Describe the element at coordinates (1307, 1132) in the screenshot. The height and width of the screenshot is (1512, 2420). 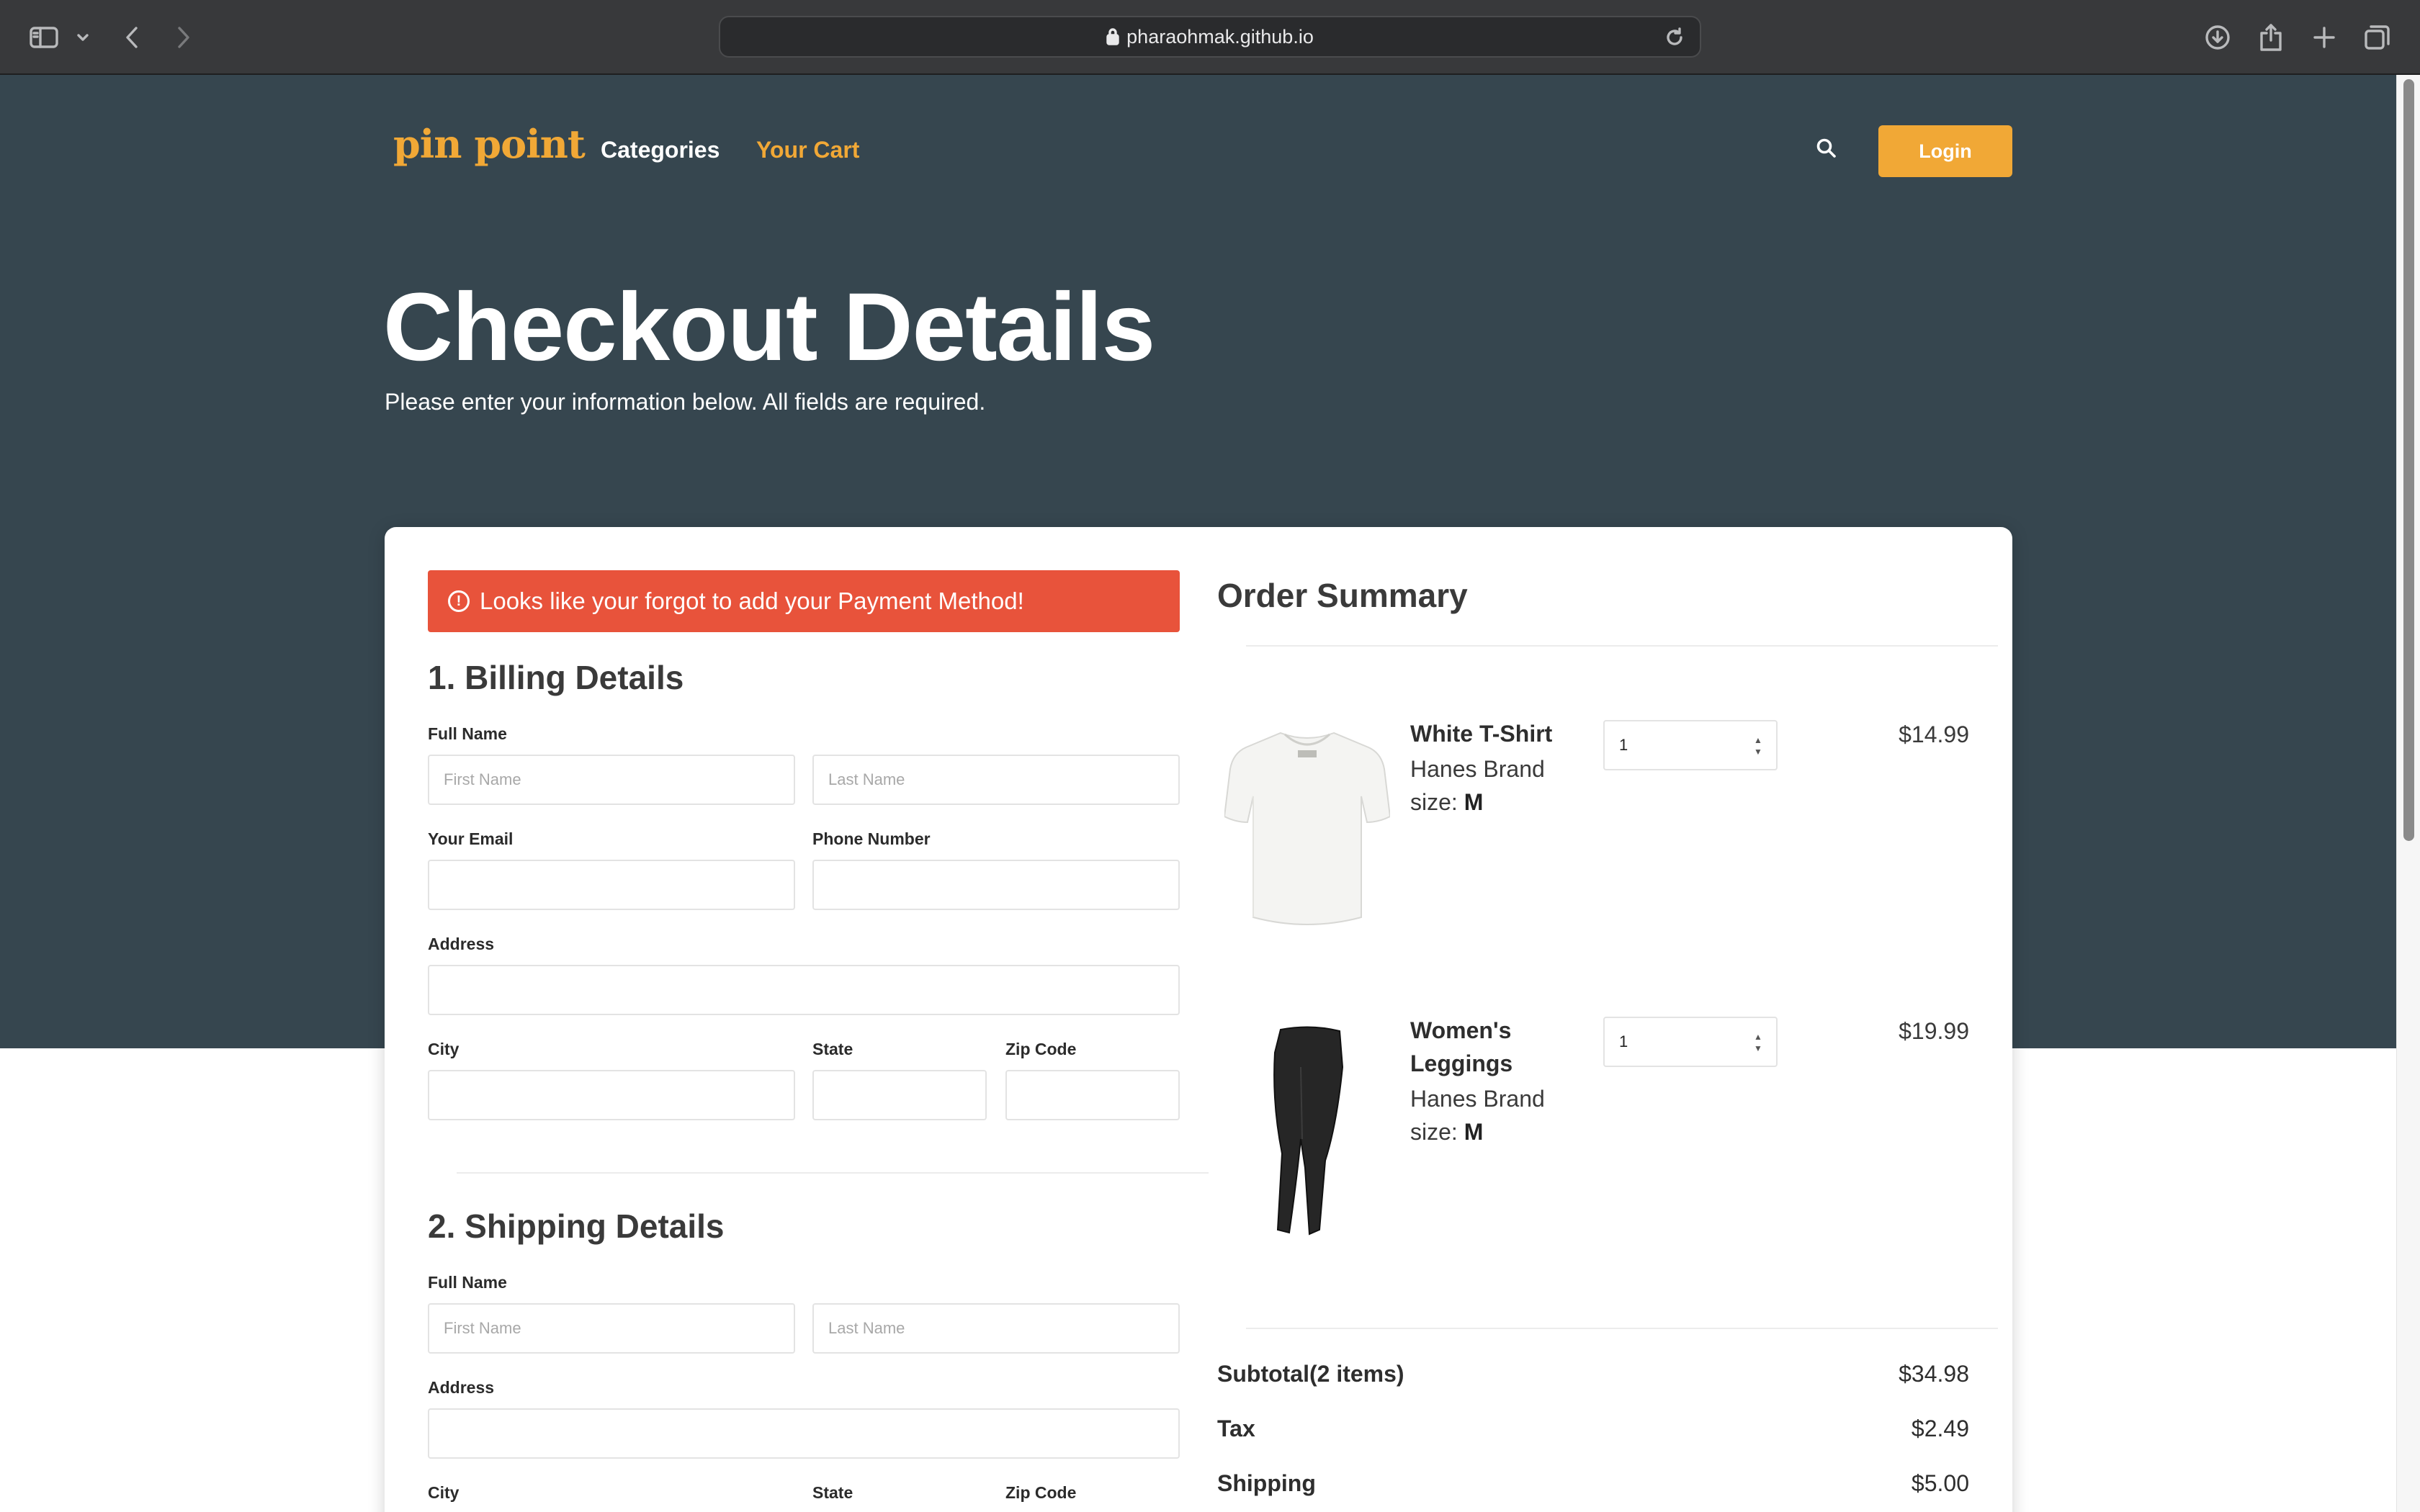
I see `leggings-image` at that location.